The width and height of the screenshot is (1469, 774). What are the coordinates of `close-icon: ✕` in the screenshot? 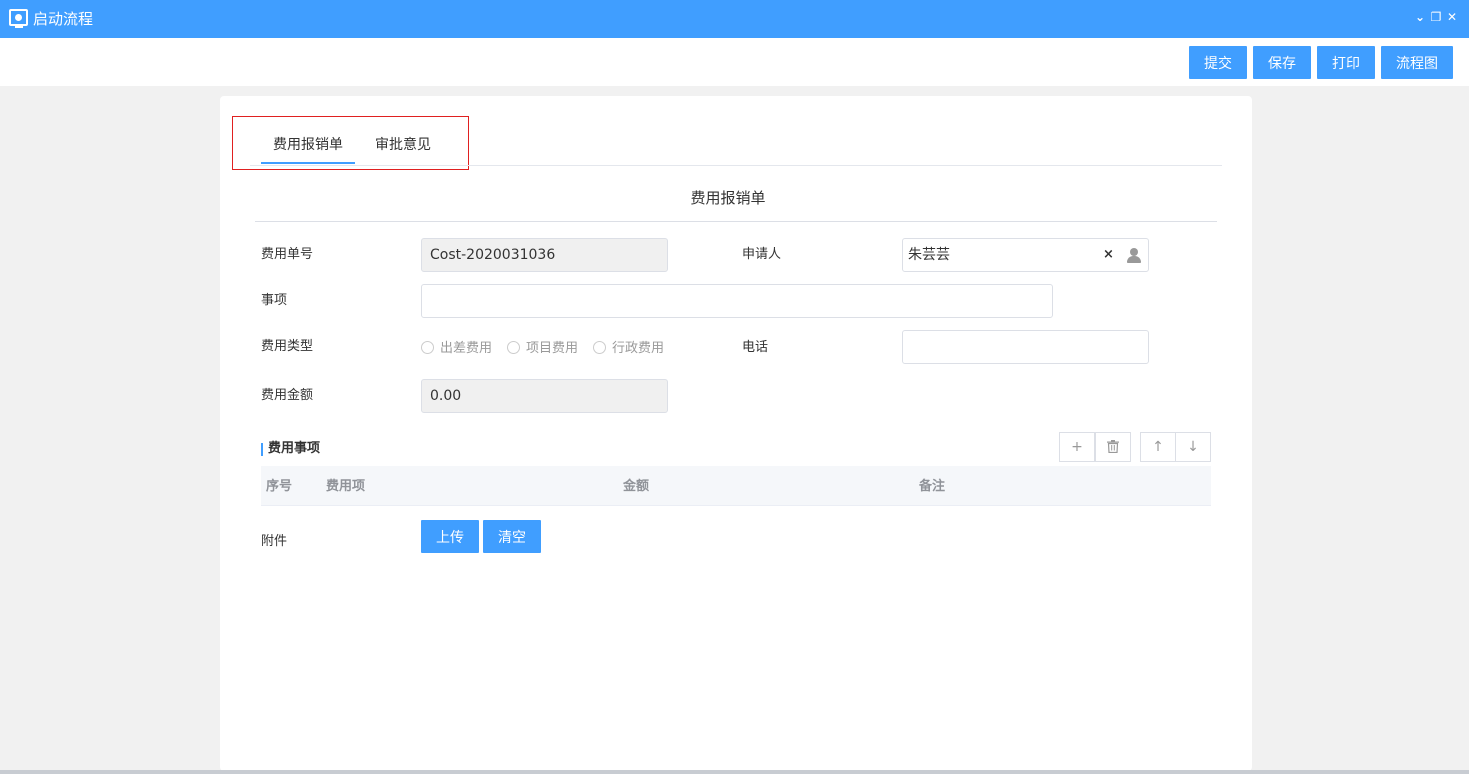 It's located at (1452, 17).